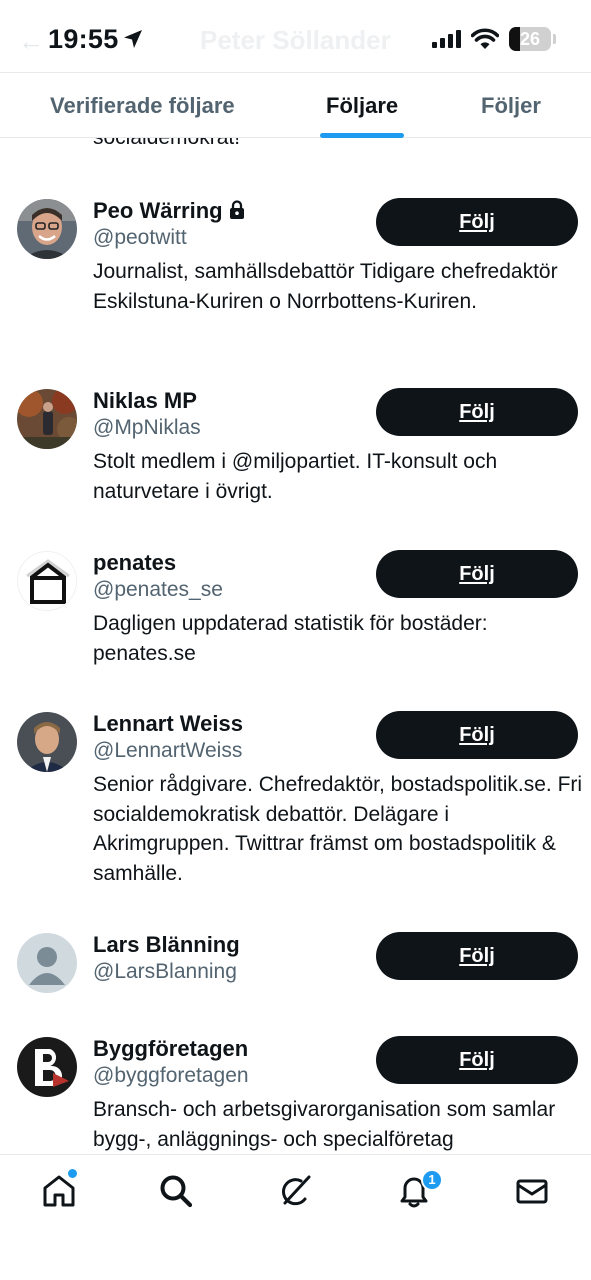  What do you see at coordinates (446, 39) in the screenshot?
I see `cellular-signal-icon` at bounding box center [446, 39].